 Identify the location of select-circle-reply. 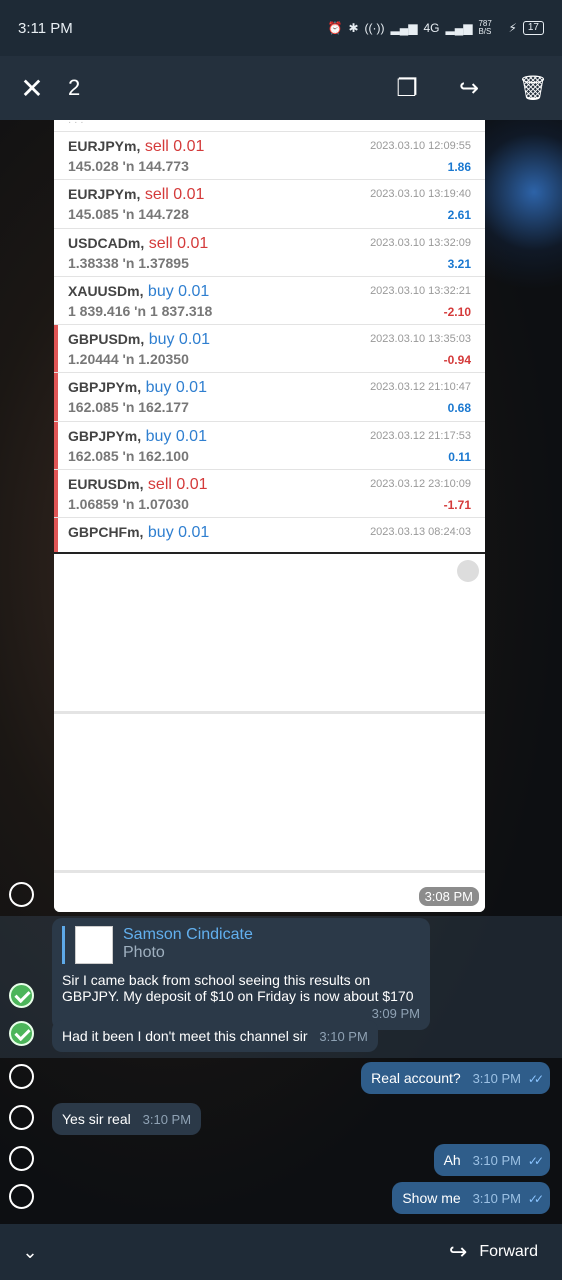
(21, 995).